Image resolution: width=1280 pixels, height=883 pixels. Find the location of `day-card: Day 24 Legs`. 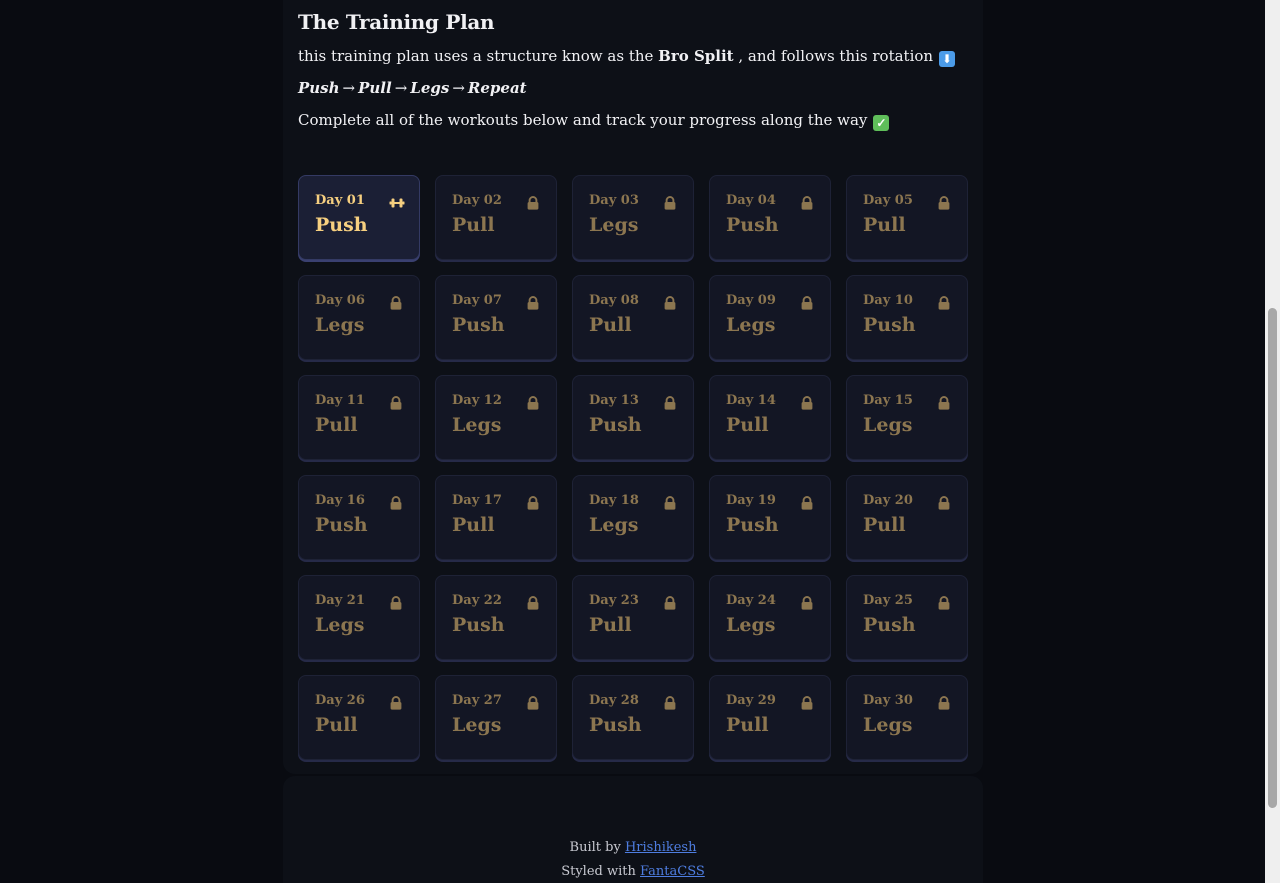

day-card: Day 24 Legs is located at coordinates (770, 617).